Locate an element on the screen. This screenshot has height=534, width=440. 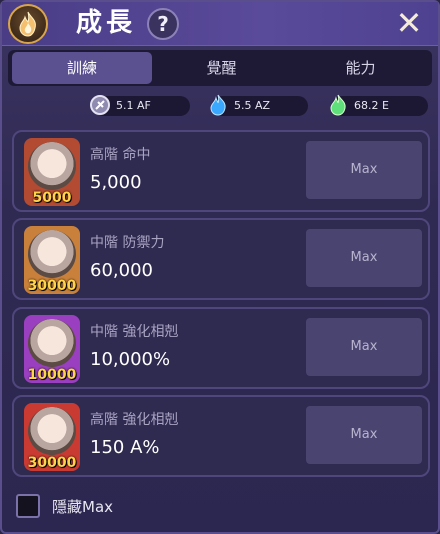
currency-blue-flame: 5.5 AZ is located at coordinates (259, 105).